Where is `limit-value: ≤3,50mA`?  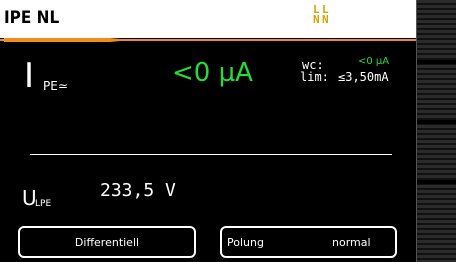
limit-value: ≤3,50mA is located at coordinates (363, 77).